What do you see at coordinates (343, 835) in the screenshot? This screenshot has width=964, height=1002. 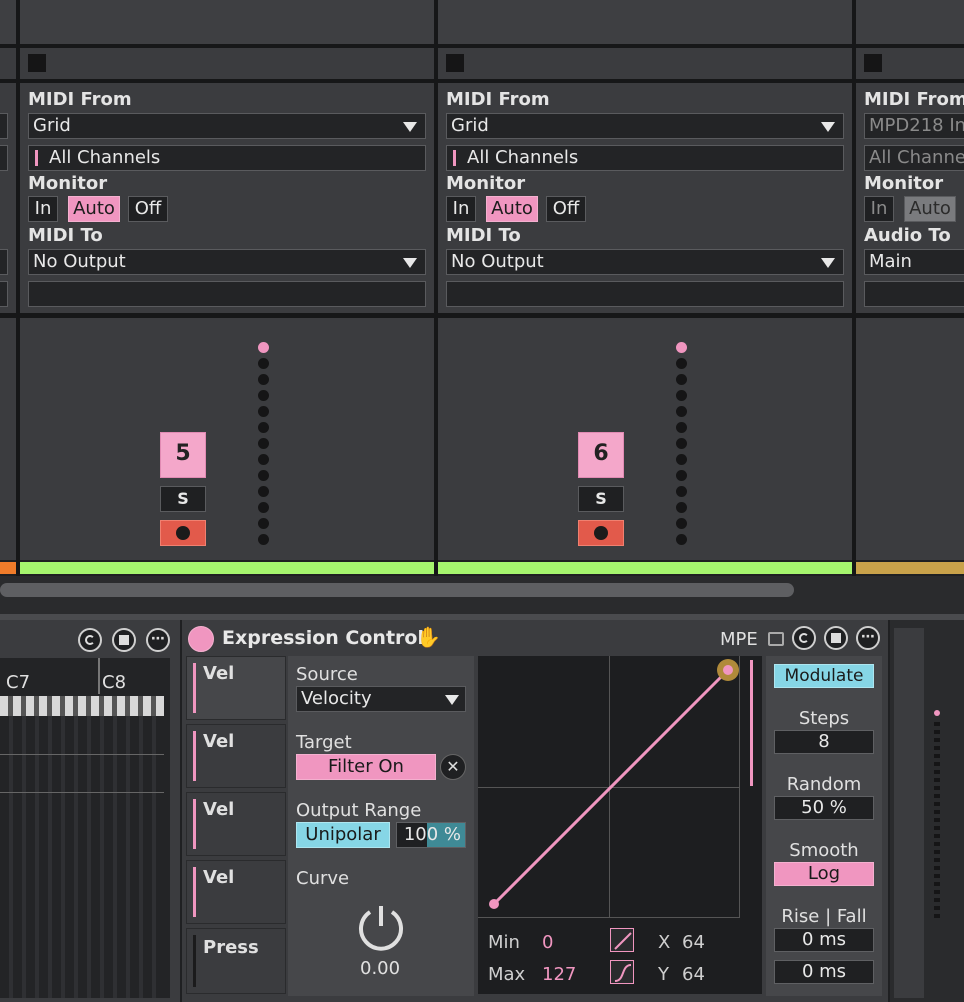 I see `unipolar-toggle: Unipolar` at bounding box center [343, 835].